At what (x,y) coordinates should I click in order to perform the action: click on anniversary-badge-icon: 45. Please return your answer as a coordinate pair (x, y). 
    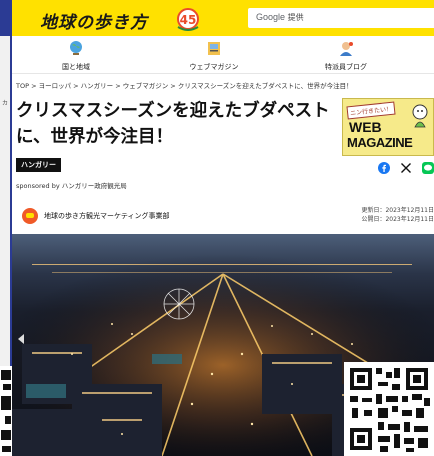
    Looking at the image, I should click on (188, 19).